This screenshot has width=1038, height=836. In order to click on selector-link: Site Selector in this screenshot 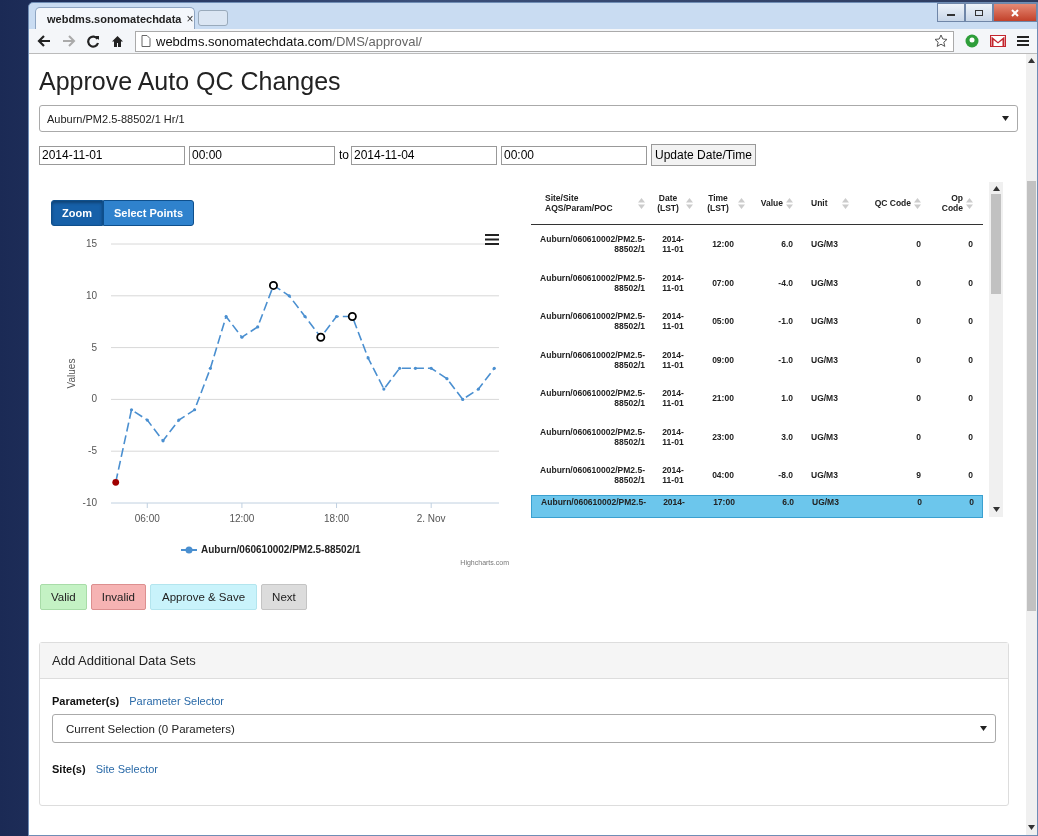, I will do `click(126, 769)`.